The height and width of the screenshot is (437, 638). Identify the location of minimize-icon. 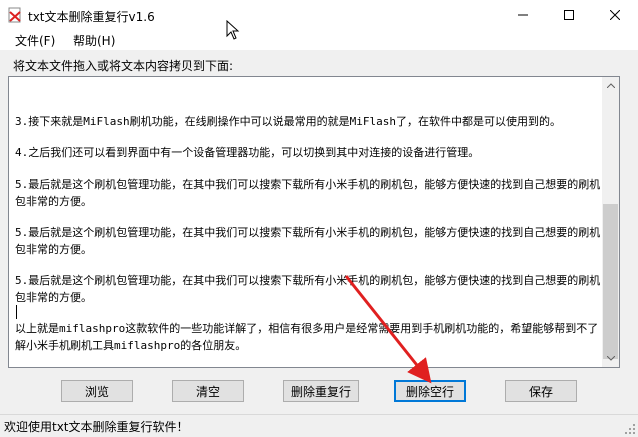
(523, 15).